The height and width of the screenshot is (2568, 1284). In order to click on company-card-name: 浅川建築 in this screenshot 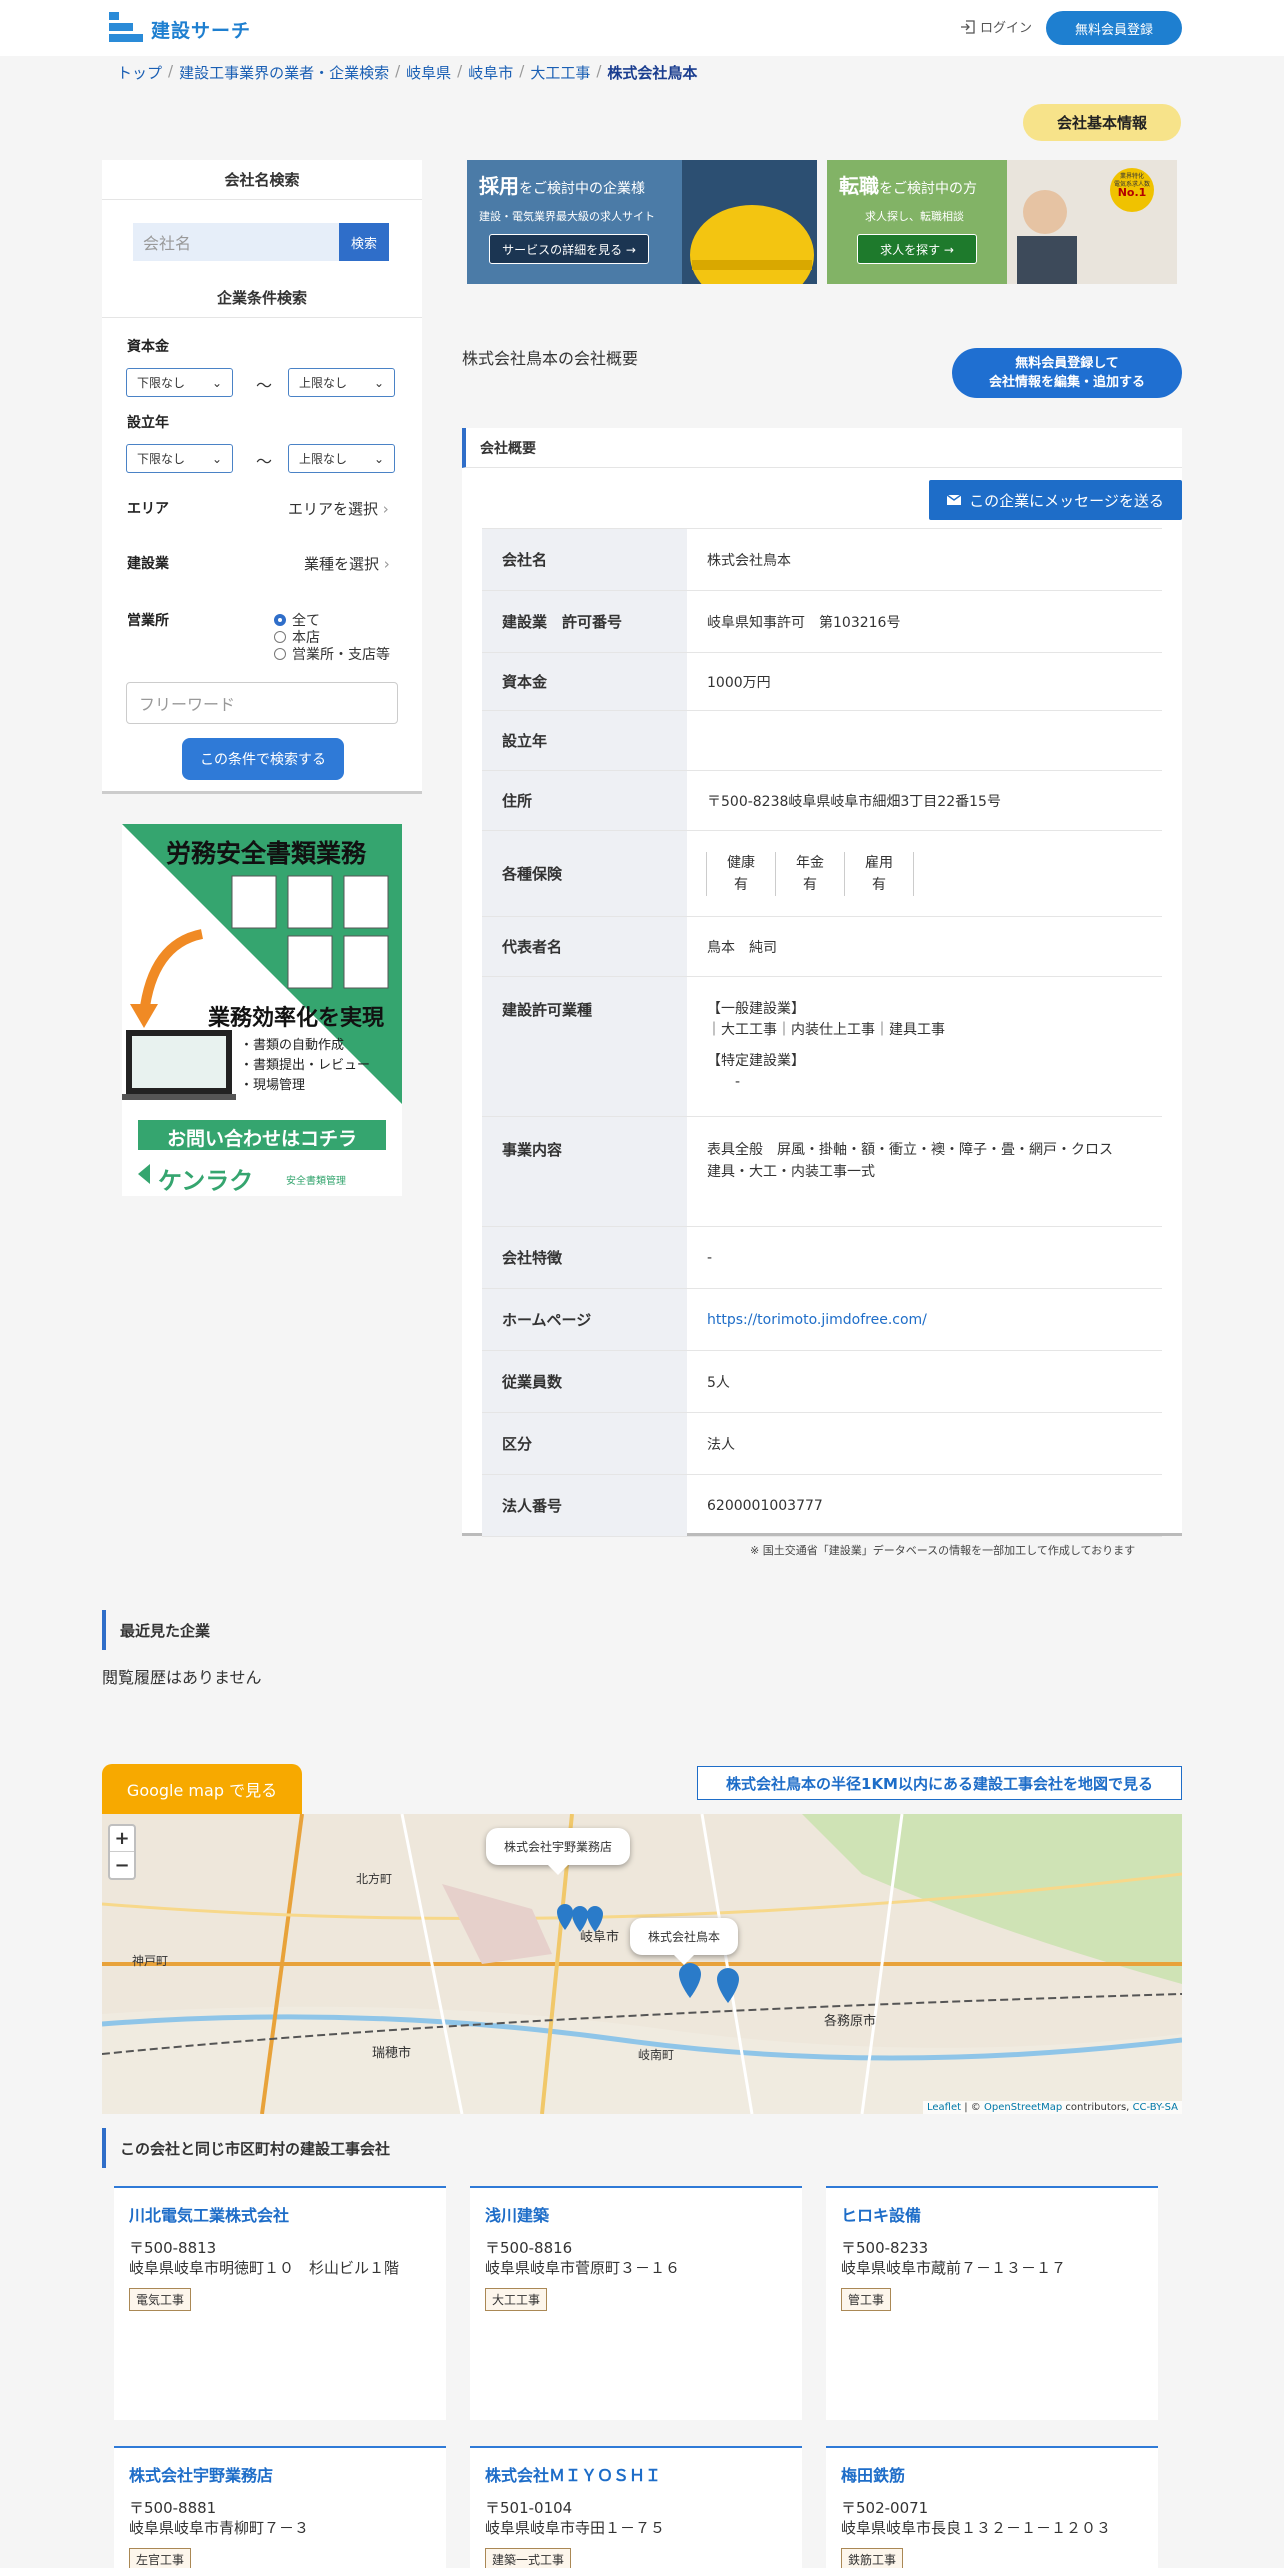, I will do `click(636, 2214)`.